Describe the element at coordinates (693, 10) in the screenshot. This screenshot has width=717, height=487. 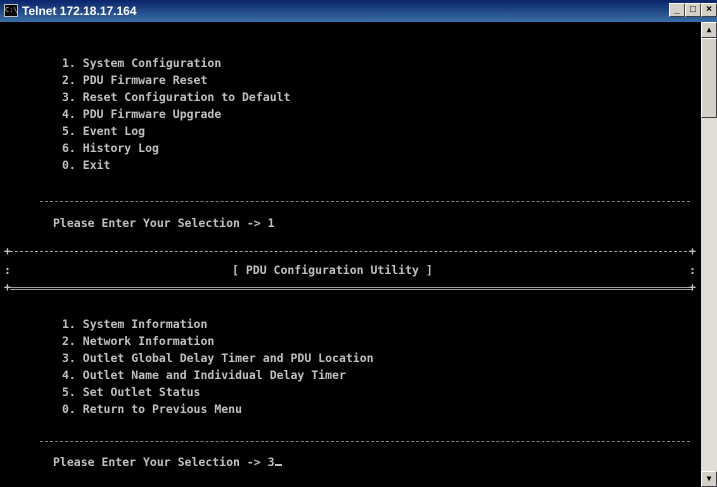
I see `maximize-button: □` at that location.